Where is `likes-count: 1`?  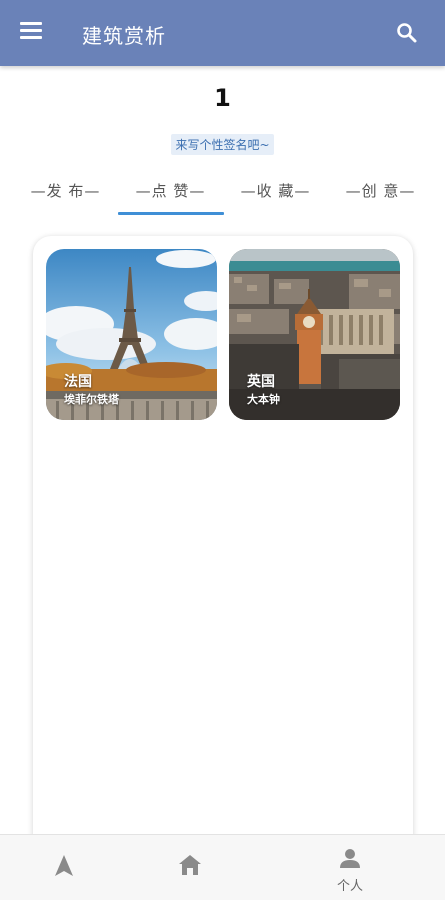 likes-count: 1 is located at coordinates (222, 98).